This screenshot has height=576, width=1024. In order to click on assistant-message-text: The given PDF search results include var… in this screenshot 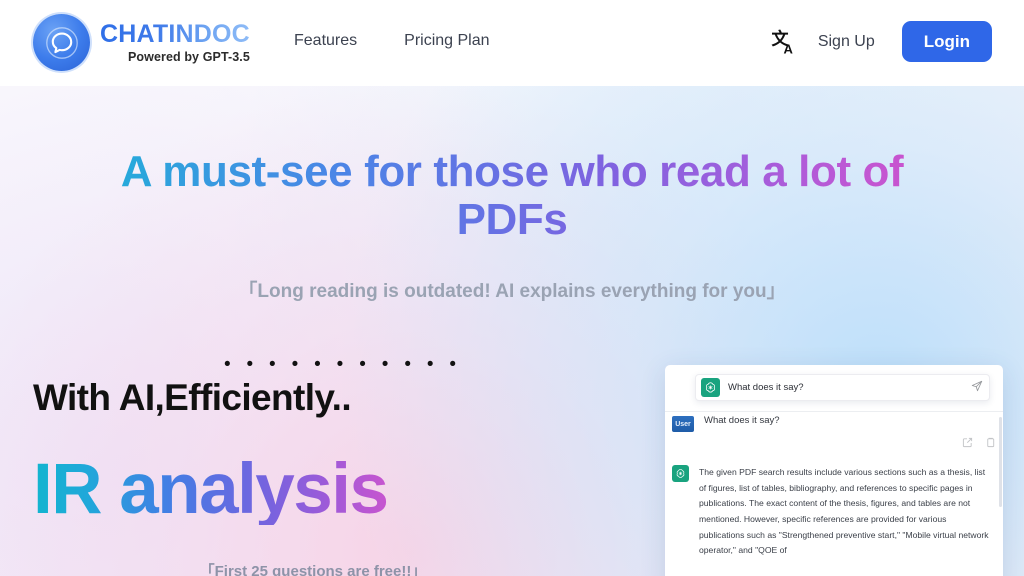, I will do `click(844, 511)`.